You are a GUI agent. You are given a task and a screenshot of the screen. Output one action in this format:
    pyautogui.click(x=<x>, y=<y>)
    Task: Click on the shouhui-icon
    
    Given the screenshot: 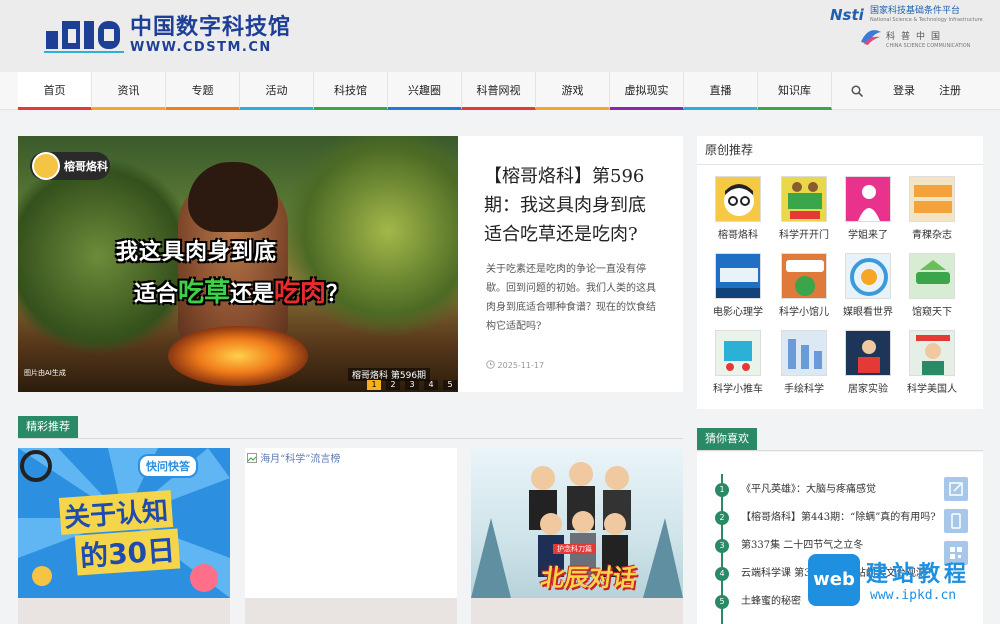 What is the action you would take?
    pyautogui.click(x=804, y=353)
    